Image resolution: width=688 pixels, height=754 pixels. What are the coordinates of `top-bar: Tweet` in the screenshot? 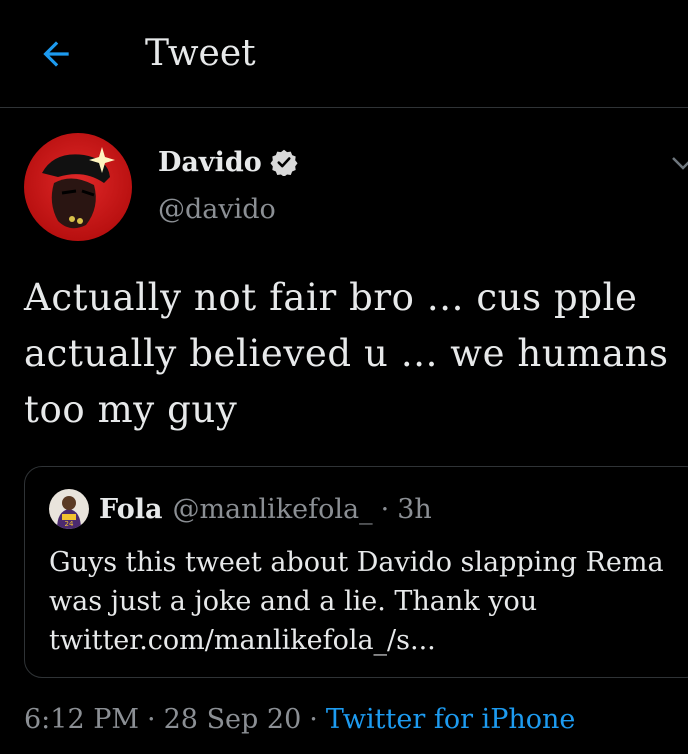 It's located at (344, 54).